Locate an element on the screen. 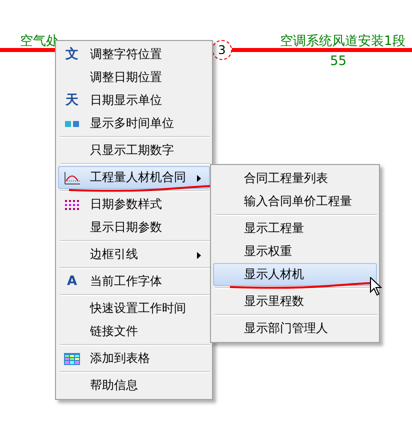 The image size is (412, 422). menu-icon: 文 is located at coordinates (72, 55).